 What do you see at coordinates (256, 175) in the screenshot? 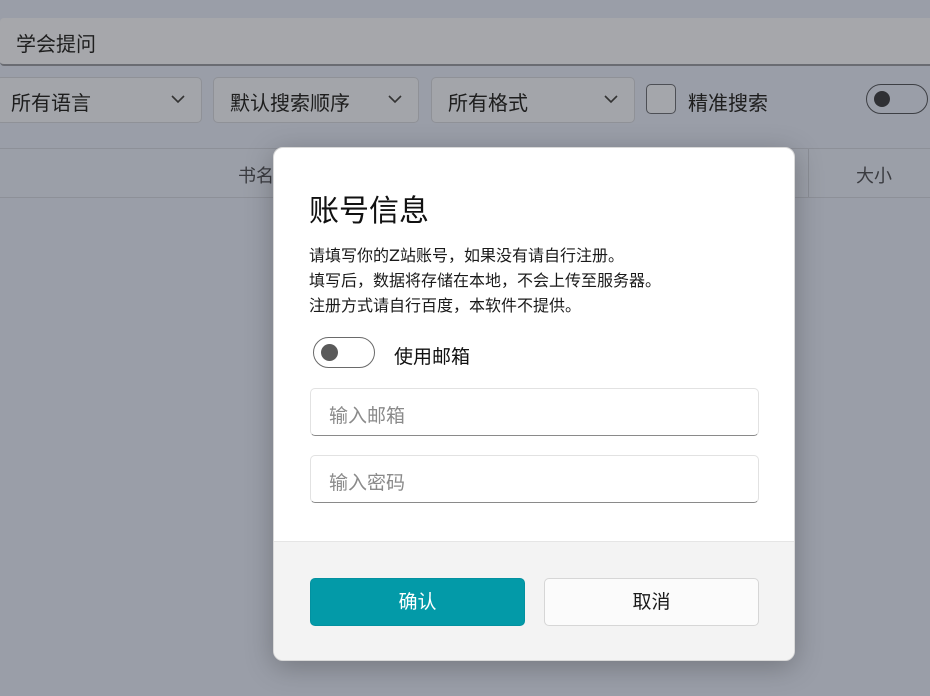
I see `column-header-title: 书名` at bounding box center [256, 175].